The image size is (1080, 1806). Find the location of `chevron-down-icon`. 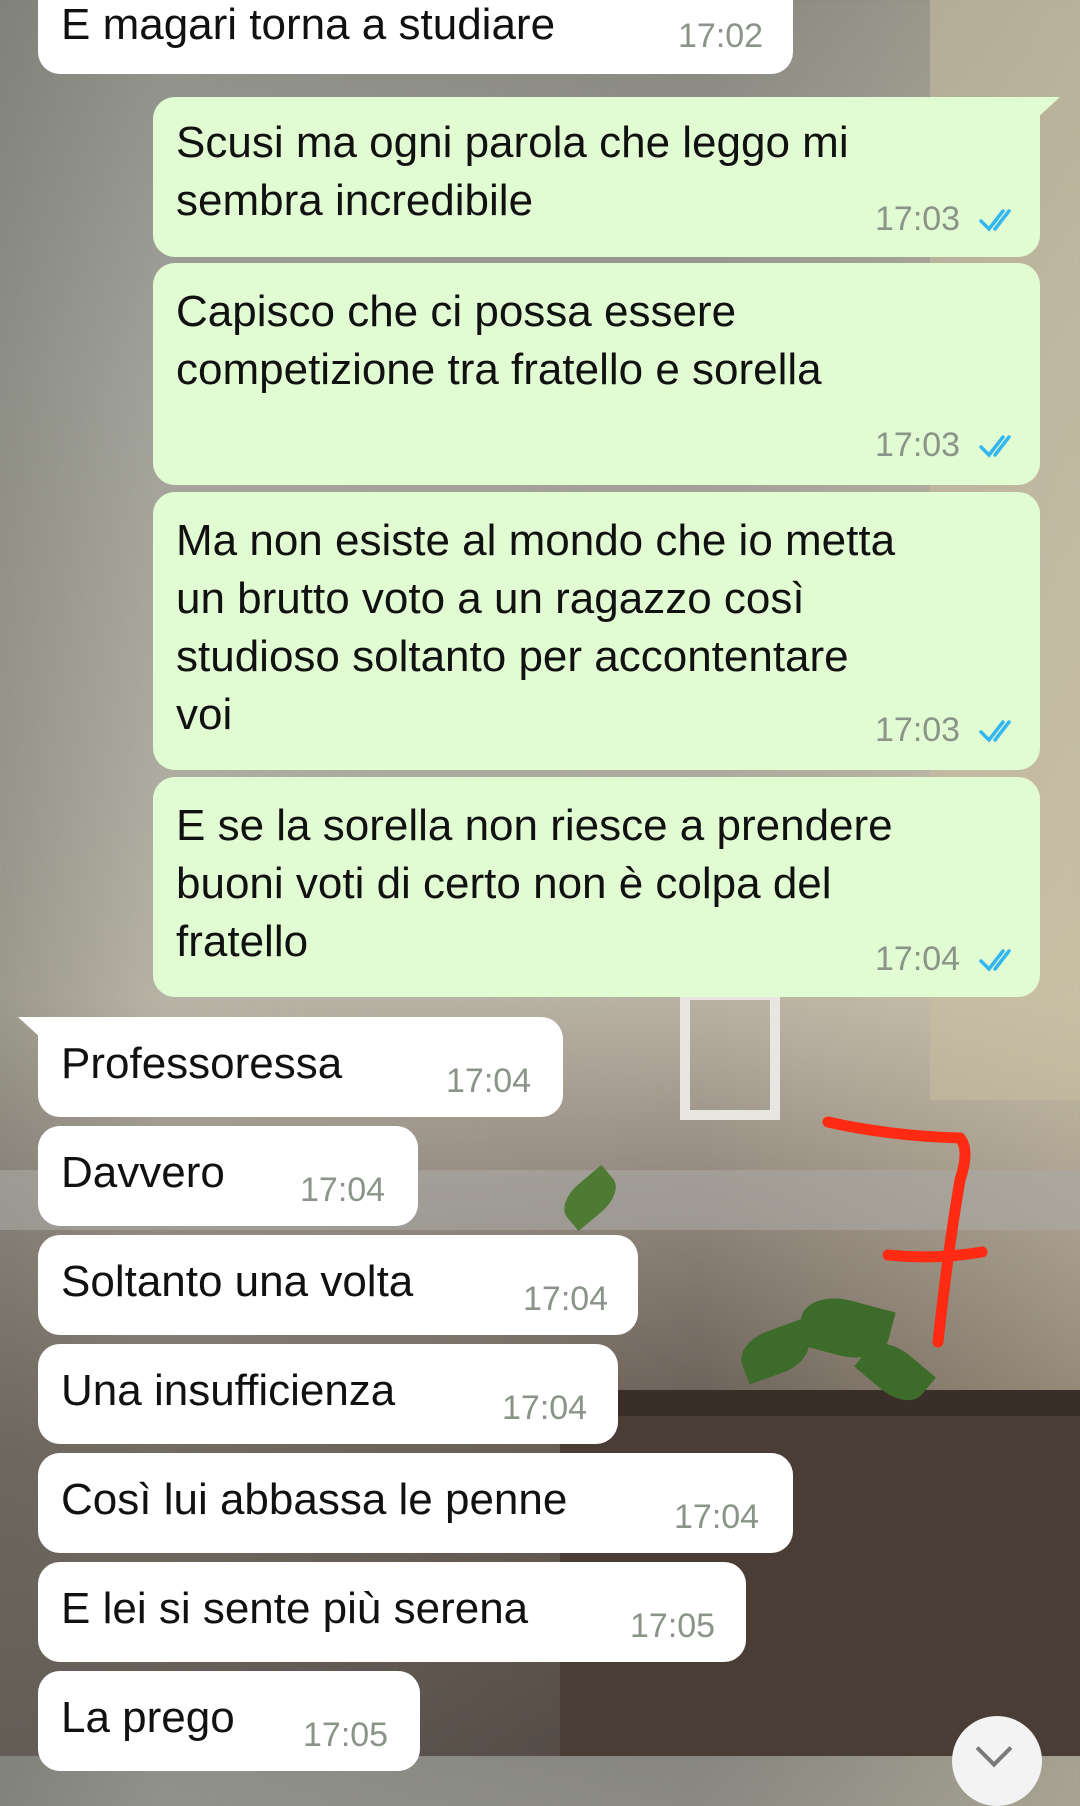

chevron-down-icon is located at coordinates (994, 1749).